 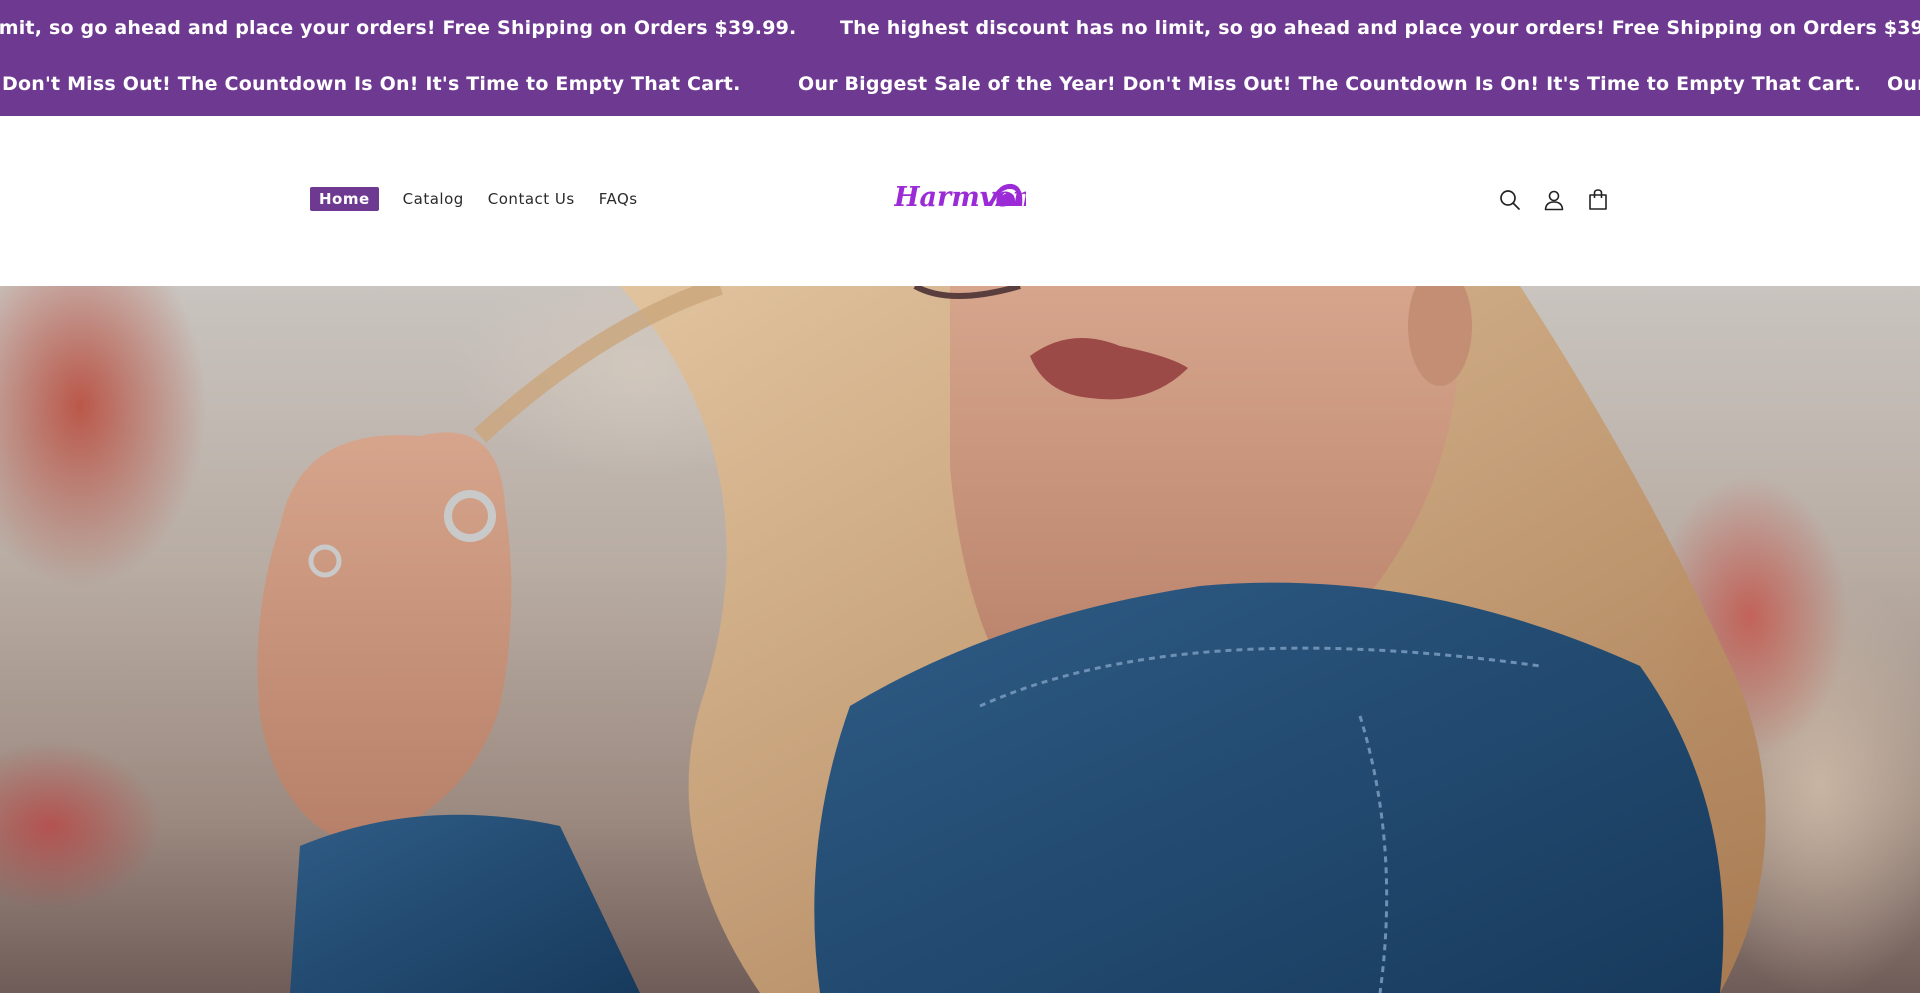 I want to click on account-icon, so click(x=1554, y=200).